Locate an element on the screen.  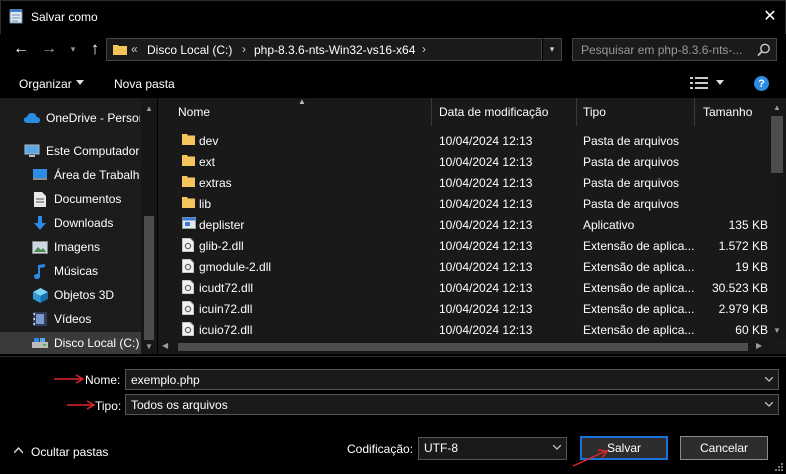
sidebar-item-downloads: Downloads is located at coordinates (70, 223).